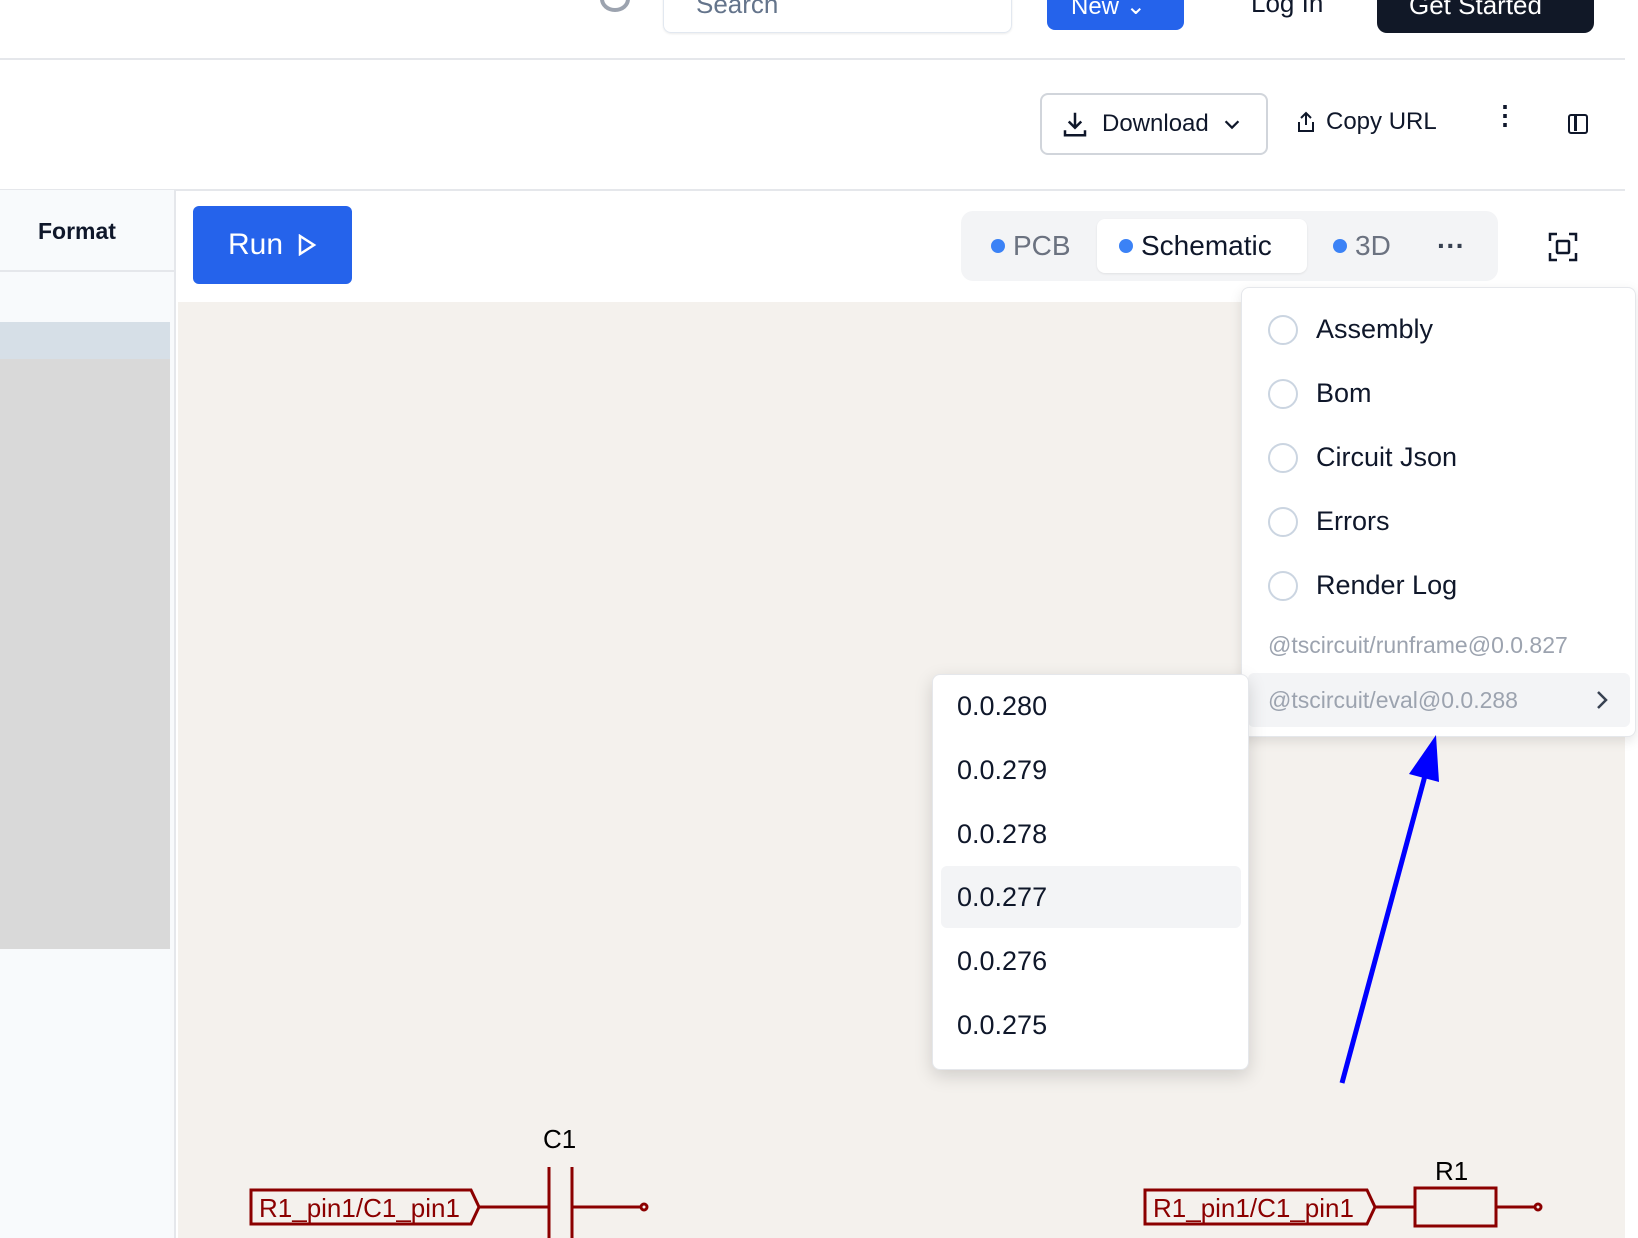 The width and height of the screenshot is (1638, 1238). Describe the element at coordinates (1387, 585) in the screenshot. I see `menu-item-label: Render Log` at that location.